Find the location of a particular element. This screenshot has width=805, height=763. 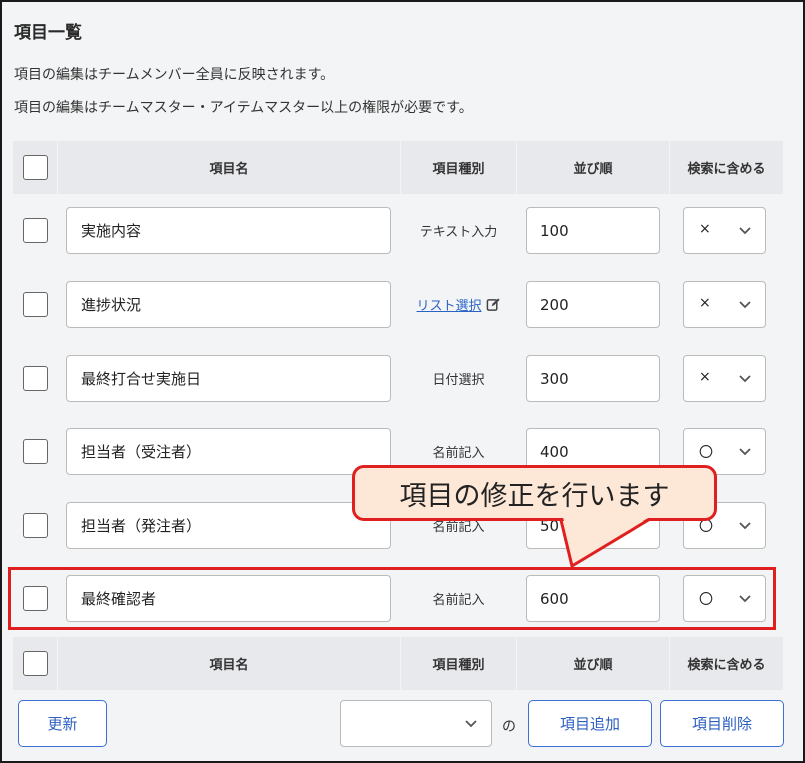

item-name-input: 最終打合せ実施日 is located at coordinates (228, 378).